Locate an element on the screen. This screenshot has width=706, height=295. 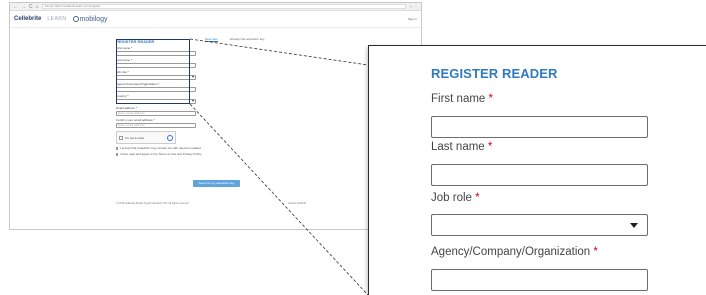
tab-activation-key: Already has activation key is located at coordinates (247, 39).